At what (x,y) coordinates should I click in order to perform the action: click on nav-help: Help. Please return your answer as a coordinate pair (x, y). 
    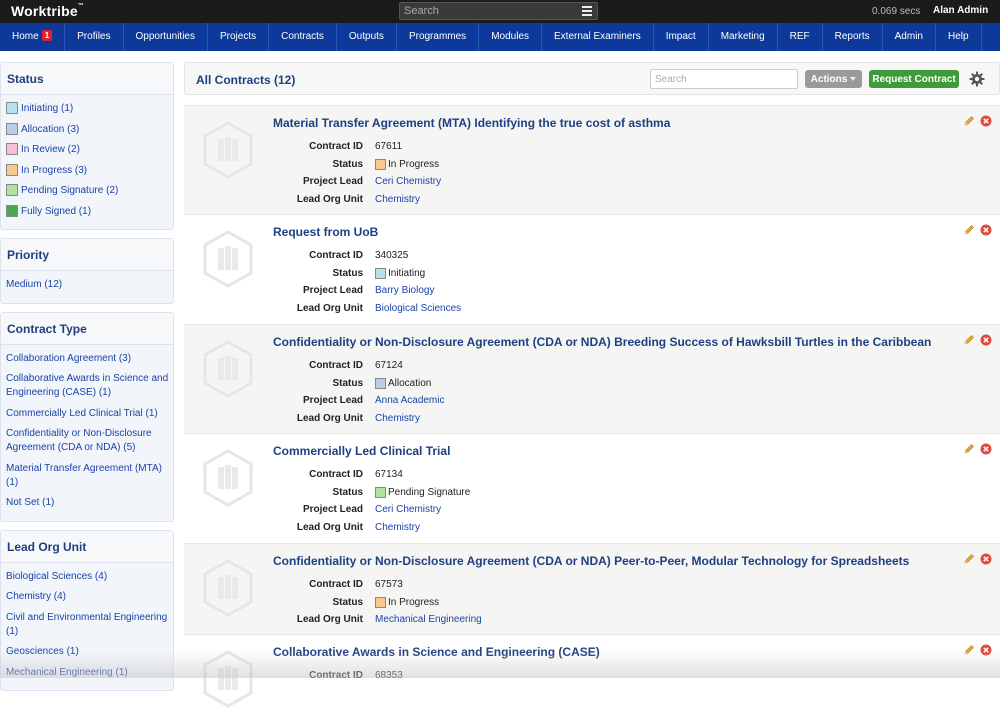
    Looking at the image, I should click on (959, 37).